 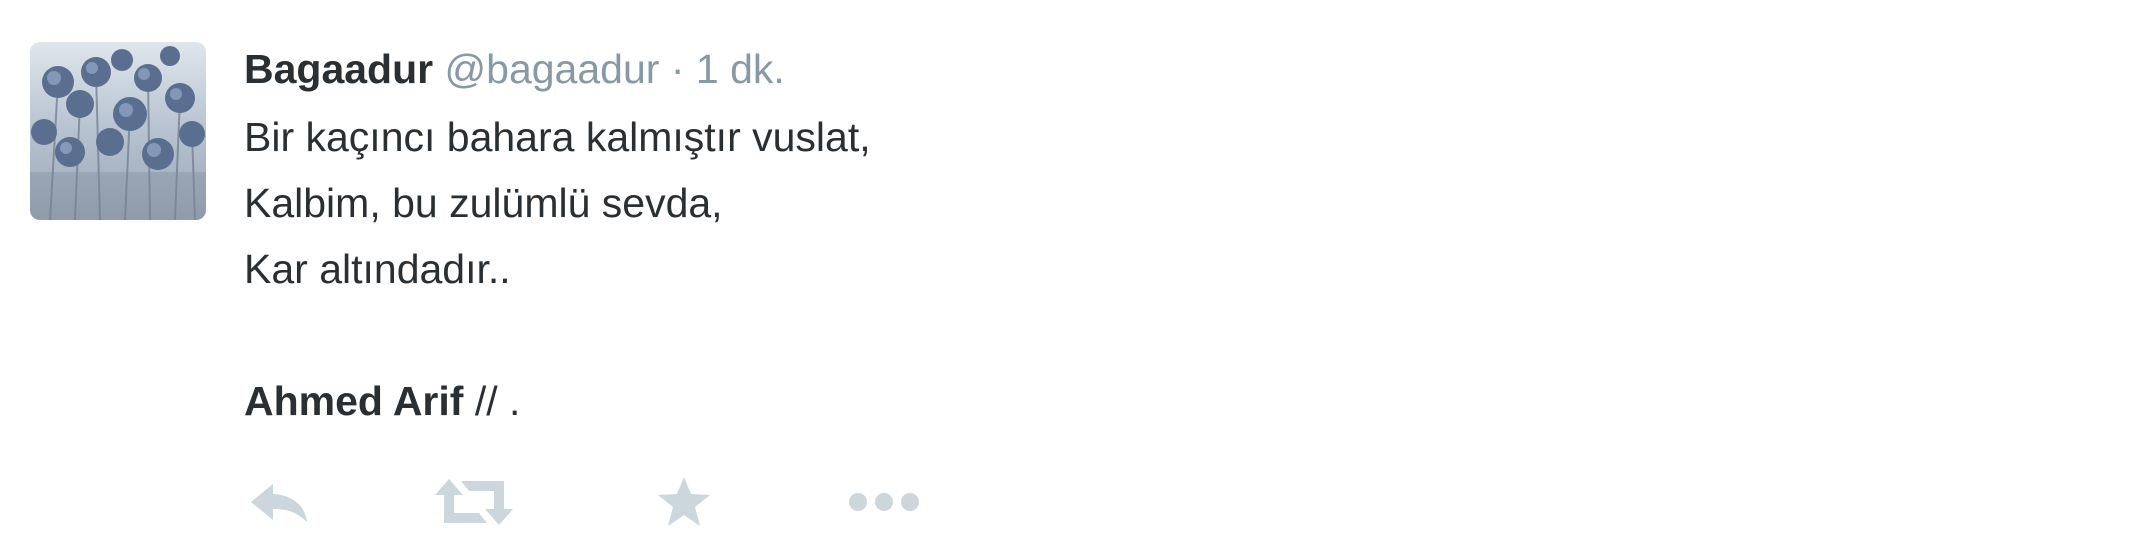 What do you see at coordinates (644, 502) in the screenshot?
I see `tweet-actions` at bounding box center [644, 502].